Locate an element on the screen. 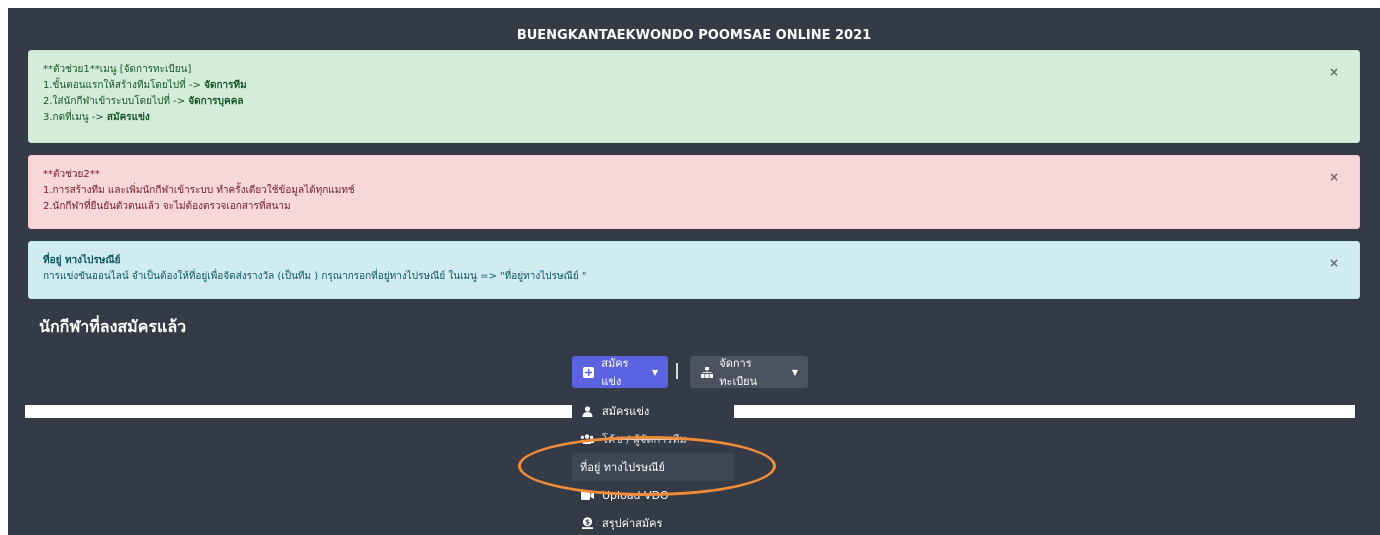 The image size is (1380, 535). menu-item-register: สมัครแข่ง is located at coordinates (653, 411).